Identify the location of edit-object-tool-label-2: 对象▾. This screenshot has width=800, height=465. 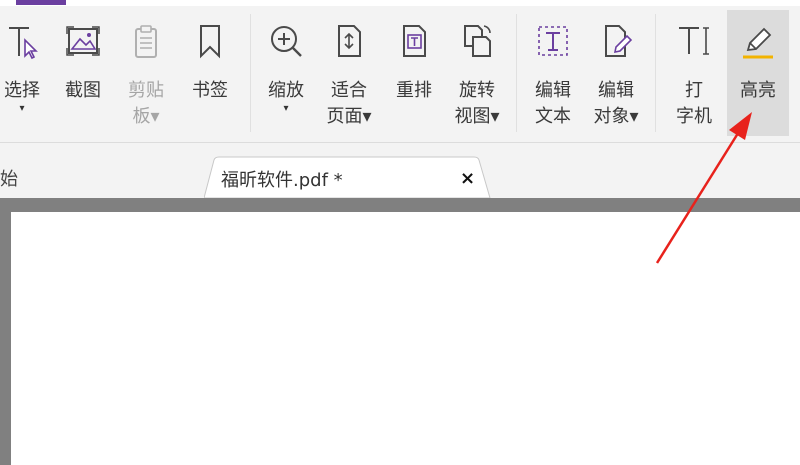
(616, 116).